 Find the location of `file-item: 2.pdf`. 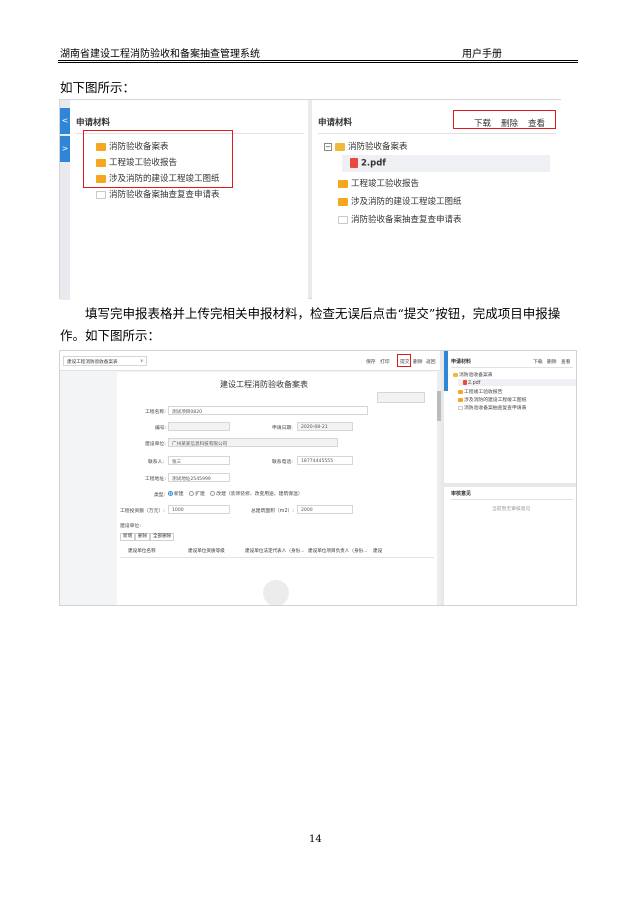

file-item: 2.pdf is located at coordinates (368, 163).